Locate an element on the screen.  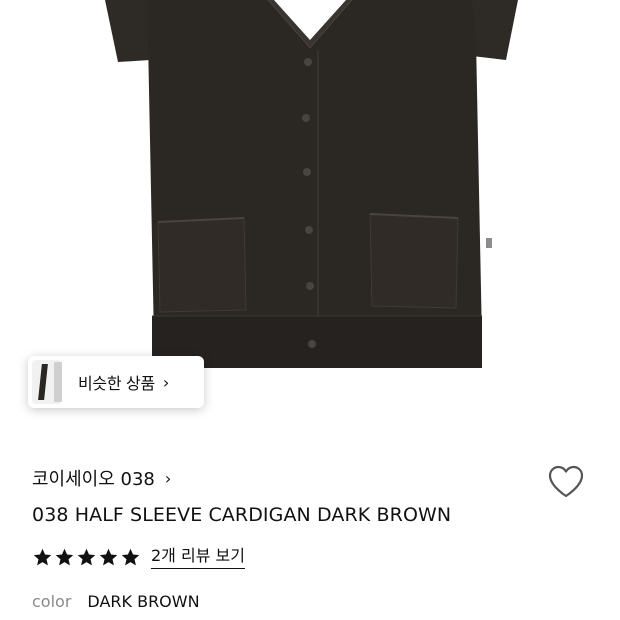
brand-link: 코이세이오 038 › is located at coordinates (101, 478).